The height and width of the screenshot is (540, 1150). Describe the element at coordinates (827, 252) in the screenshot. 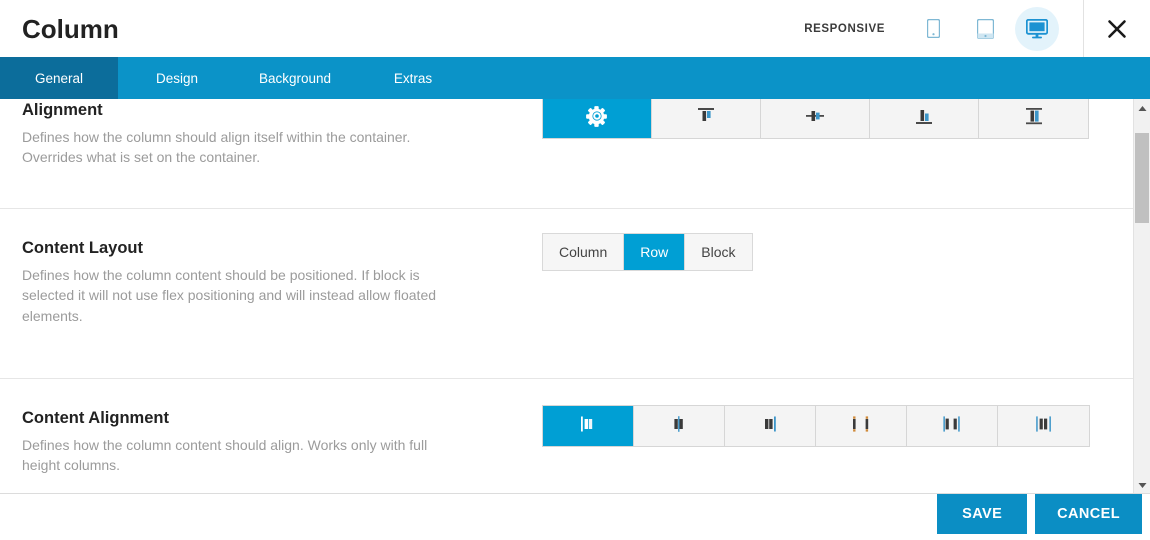

I see `section-content-layout-control: Column Row Block` at that location.